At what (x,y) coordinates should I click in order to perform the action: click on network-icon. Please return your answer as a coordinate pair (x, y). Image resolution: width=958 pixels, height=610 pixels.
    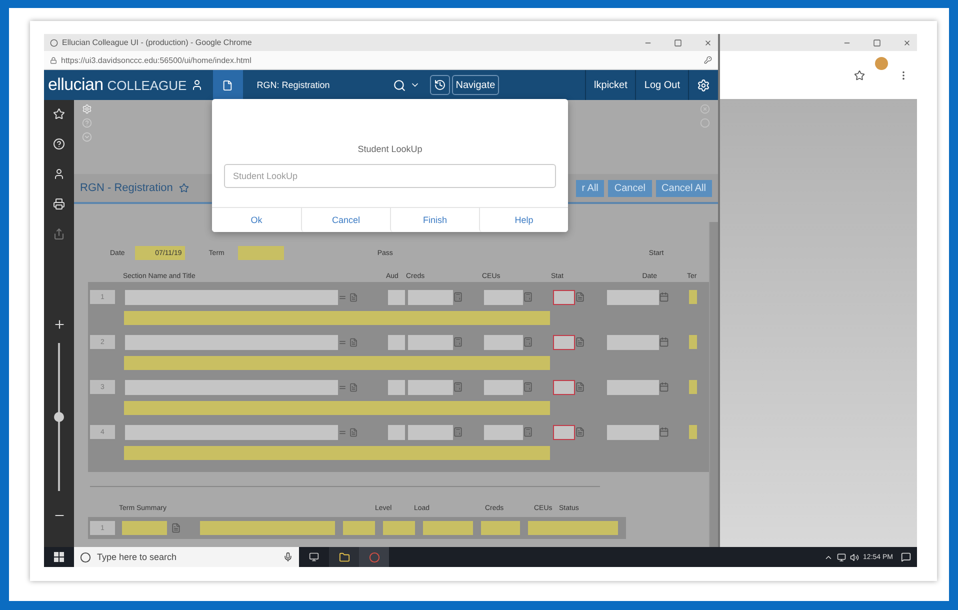
    Looking at the image, I should click on (841, 557).